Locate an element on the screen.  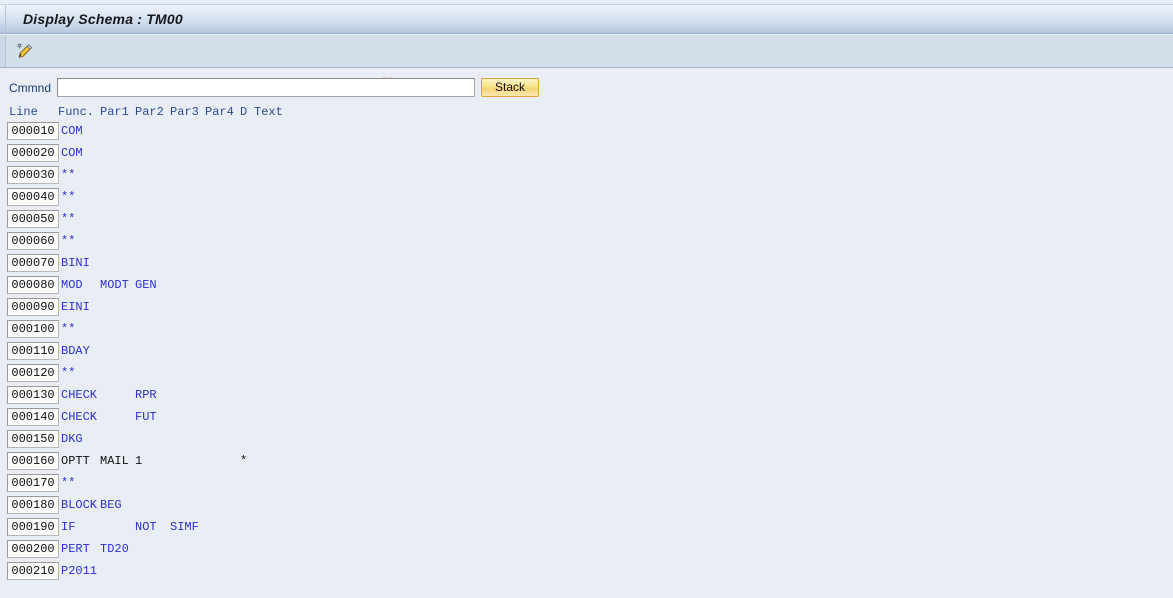
cell-func: OPTT is located at coordinates (75, 461).